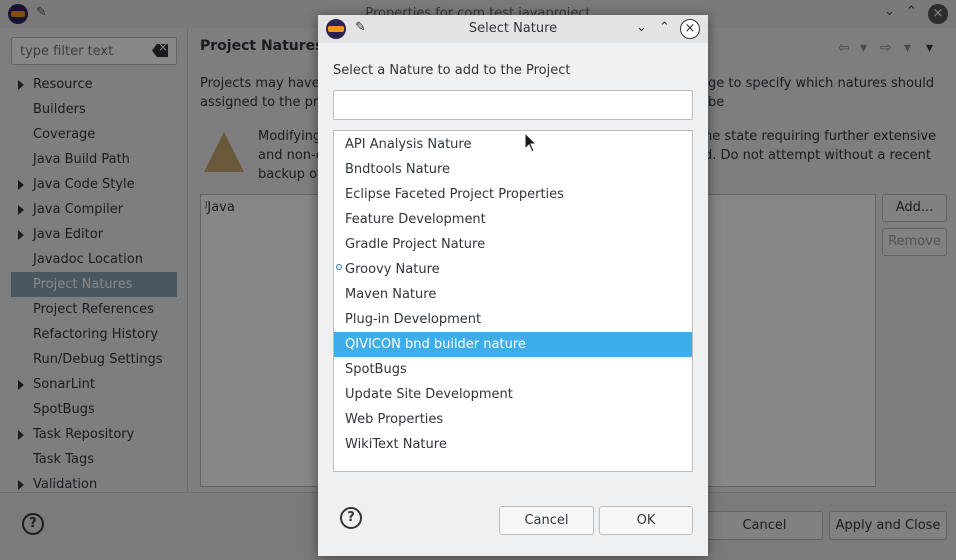 The height and width of the screenshot is (560, 956). Describe the element at coordinates (513, 319) in the screenshot. I see `nature-list-item: Plug-in Development` at that location.